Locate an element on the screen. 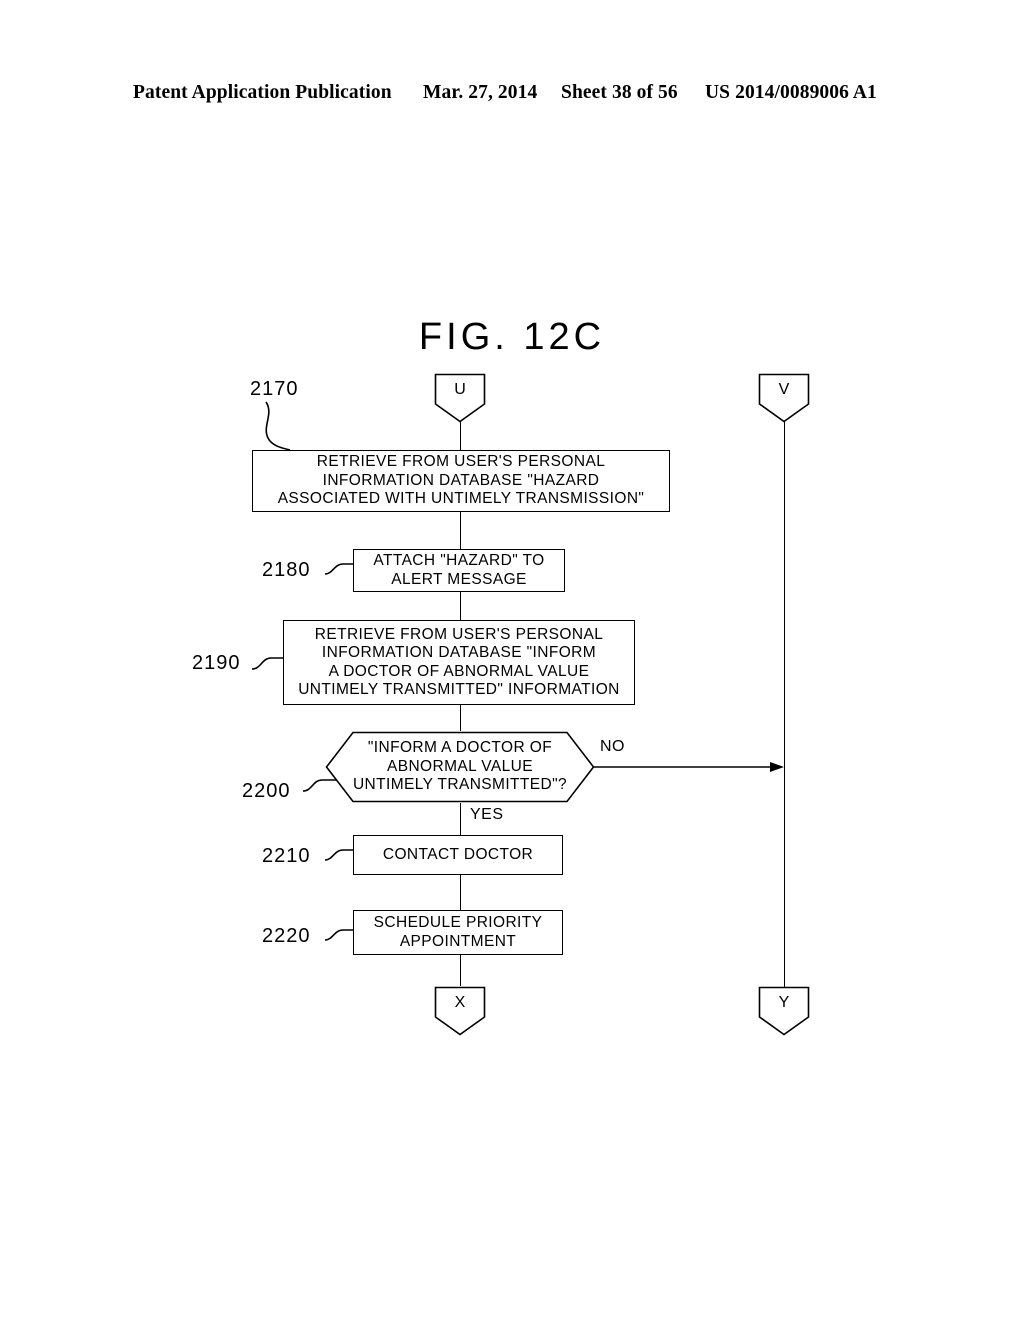 Image resolution: width=1024 pixels, height=1320 pixels. ref-label-2190: 2190 is located at coordinates (216, 663).